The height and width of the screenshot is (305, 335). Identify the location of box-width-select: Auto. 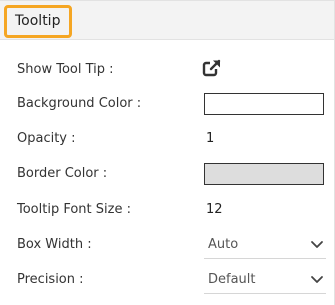
(265, 245).